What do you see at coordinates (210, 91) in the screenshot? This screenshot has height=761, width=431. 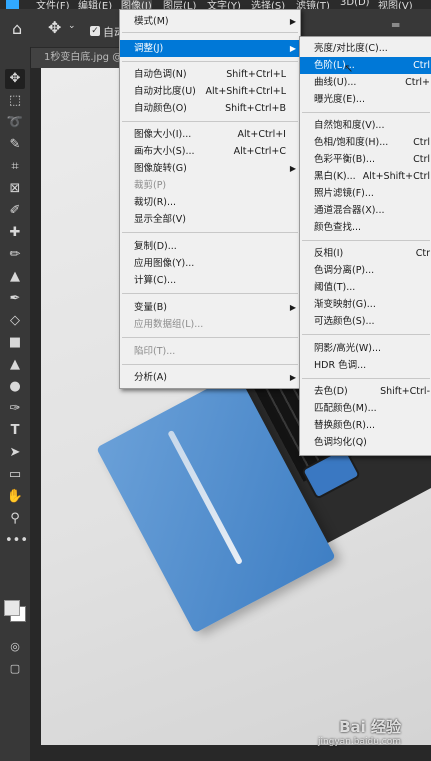 I see `menu-item-auto-contrast: 自动对比度(U) Alt+Shift+Ctrl+L` at bounding box center [210, 91].